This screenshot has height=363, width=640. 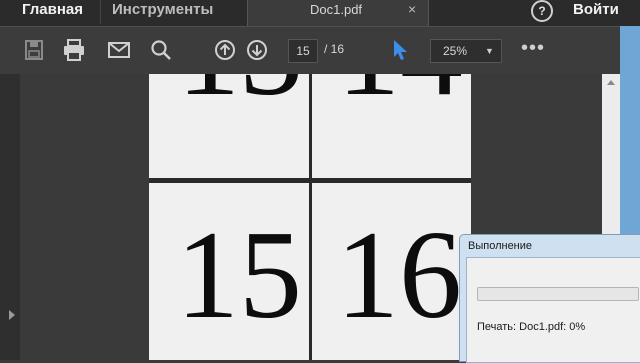 I want to click on sign-in-button: Войти, so click(x=596, y=10).